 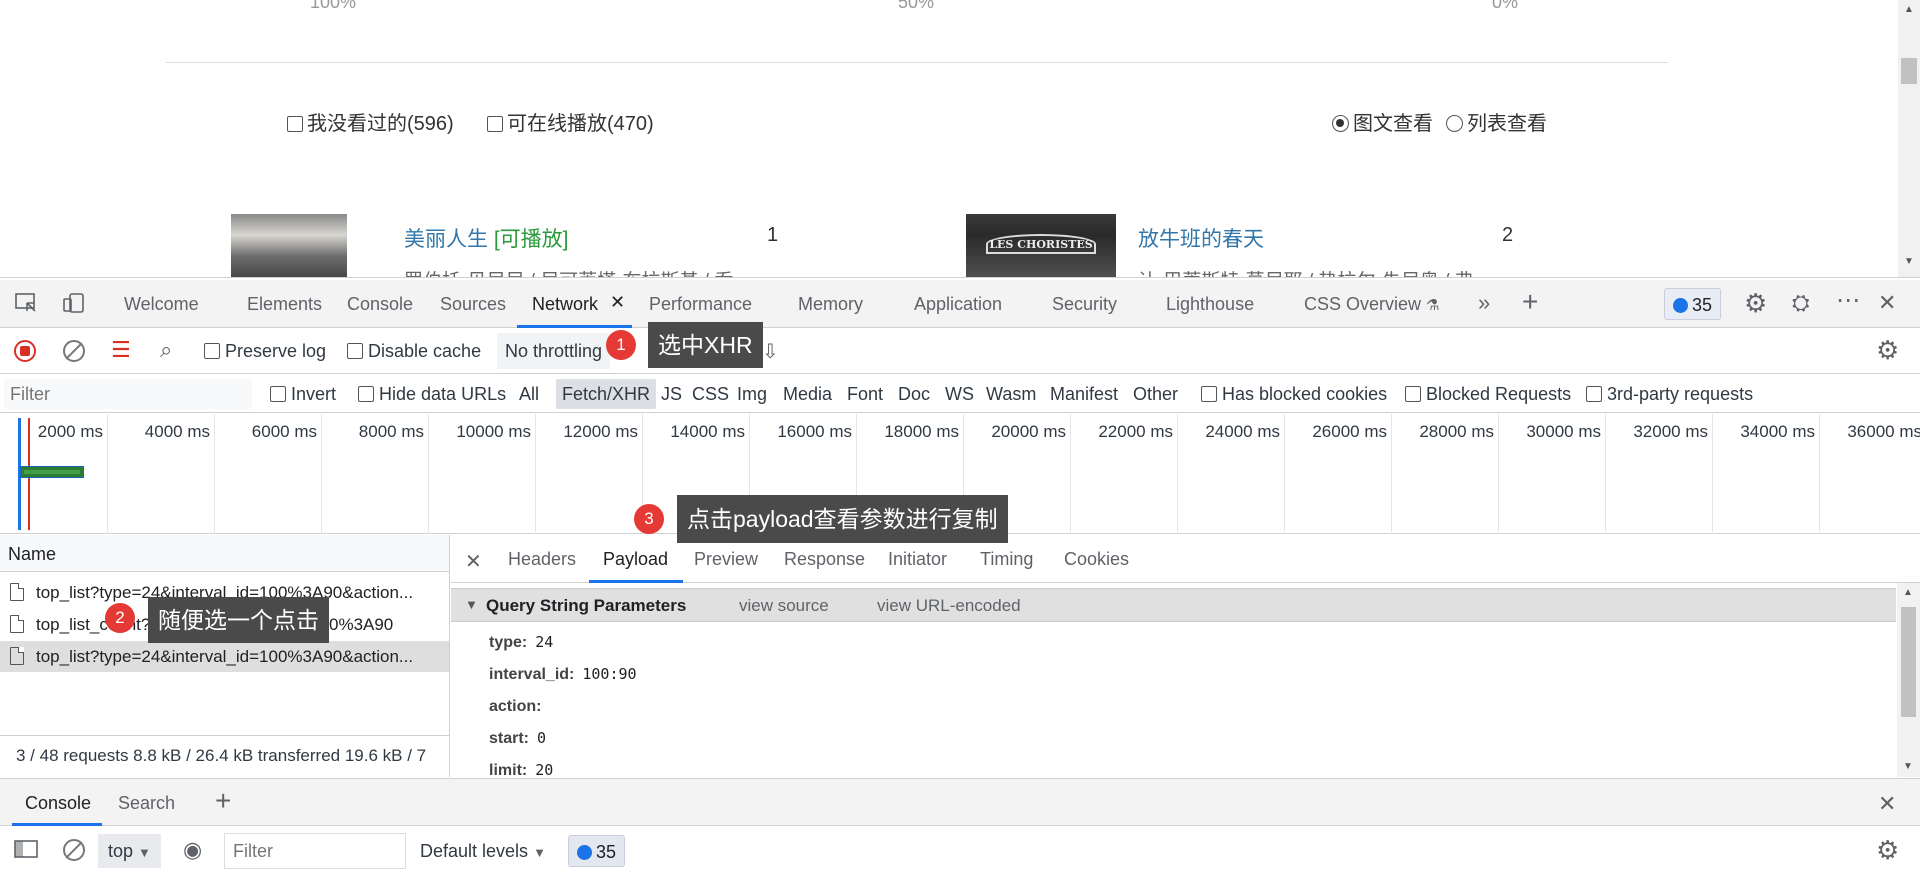 What do you see at coordinates (1530, 302) in the screenshot?
I see `add-tab-icon: +` at bounding box center [1530, 302].